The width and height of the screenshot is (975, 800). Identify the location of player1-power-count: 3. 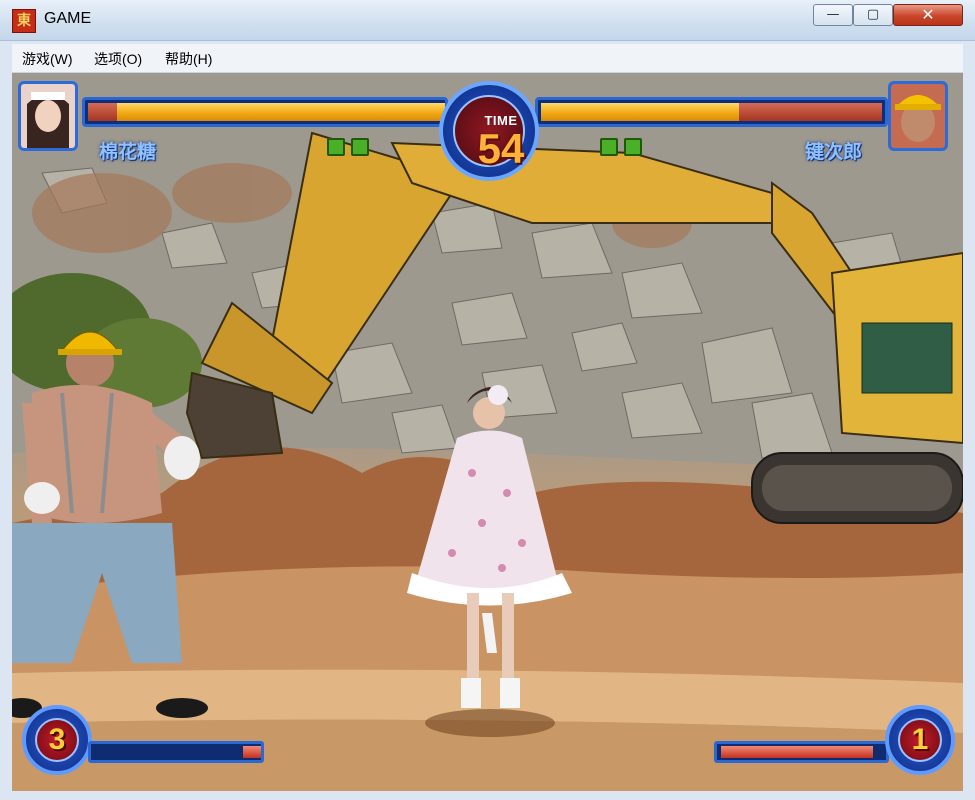
(57, 740).